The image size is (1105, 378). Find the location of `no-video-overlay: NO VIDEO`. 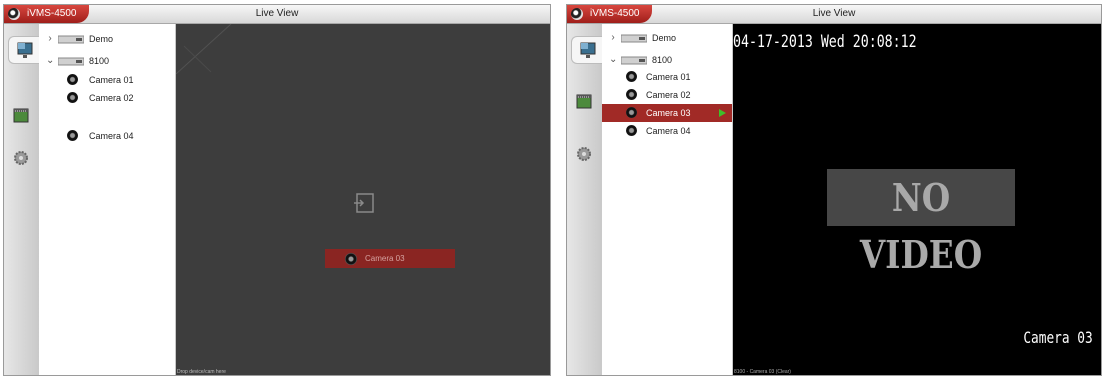

no-video-overlay: NO VIDEO is located at coordinates (921, 223).